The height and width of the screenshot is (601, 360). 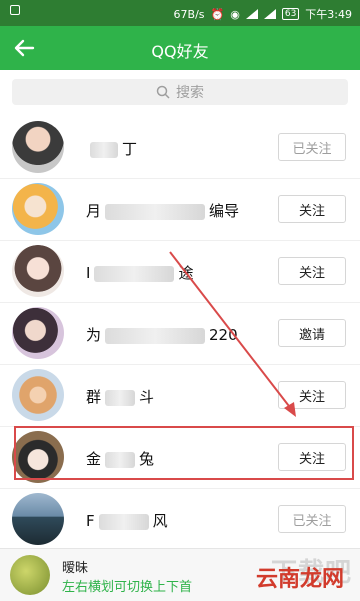 What do you see at coordinates (189, 14) in the screenshot?
I see `network-speed: 67B/s` at bounding box center [189, 14].